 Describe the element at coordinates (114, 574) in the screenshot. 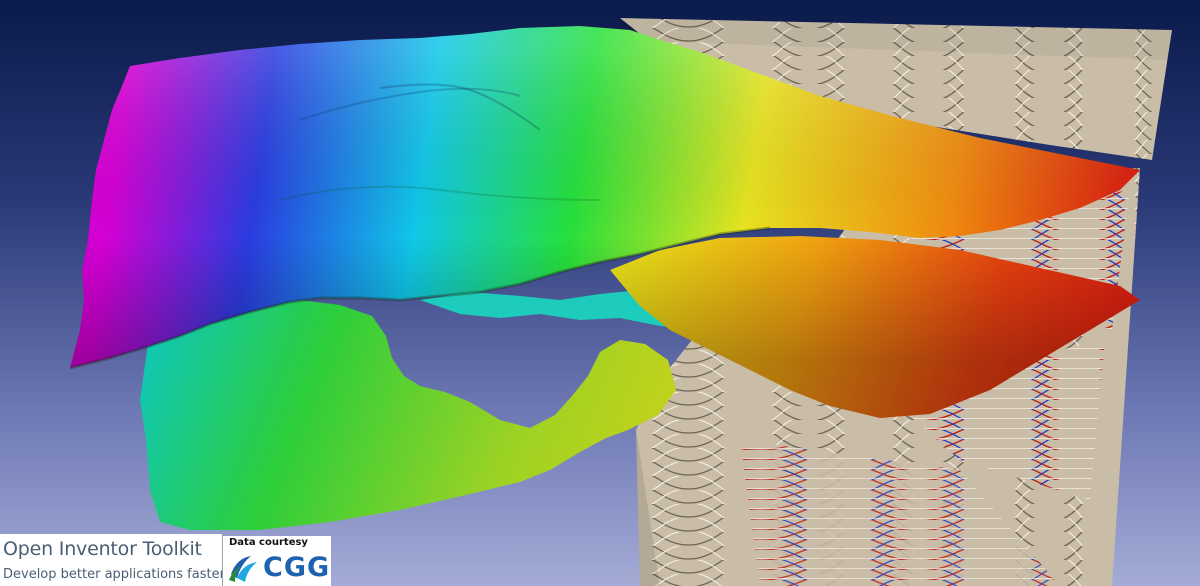

I see `product-tagline: Develop better applications faster` at that location.